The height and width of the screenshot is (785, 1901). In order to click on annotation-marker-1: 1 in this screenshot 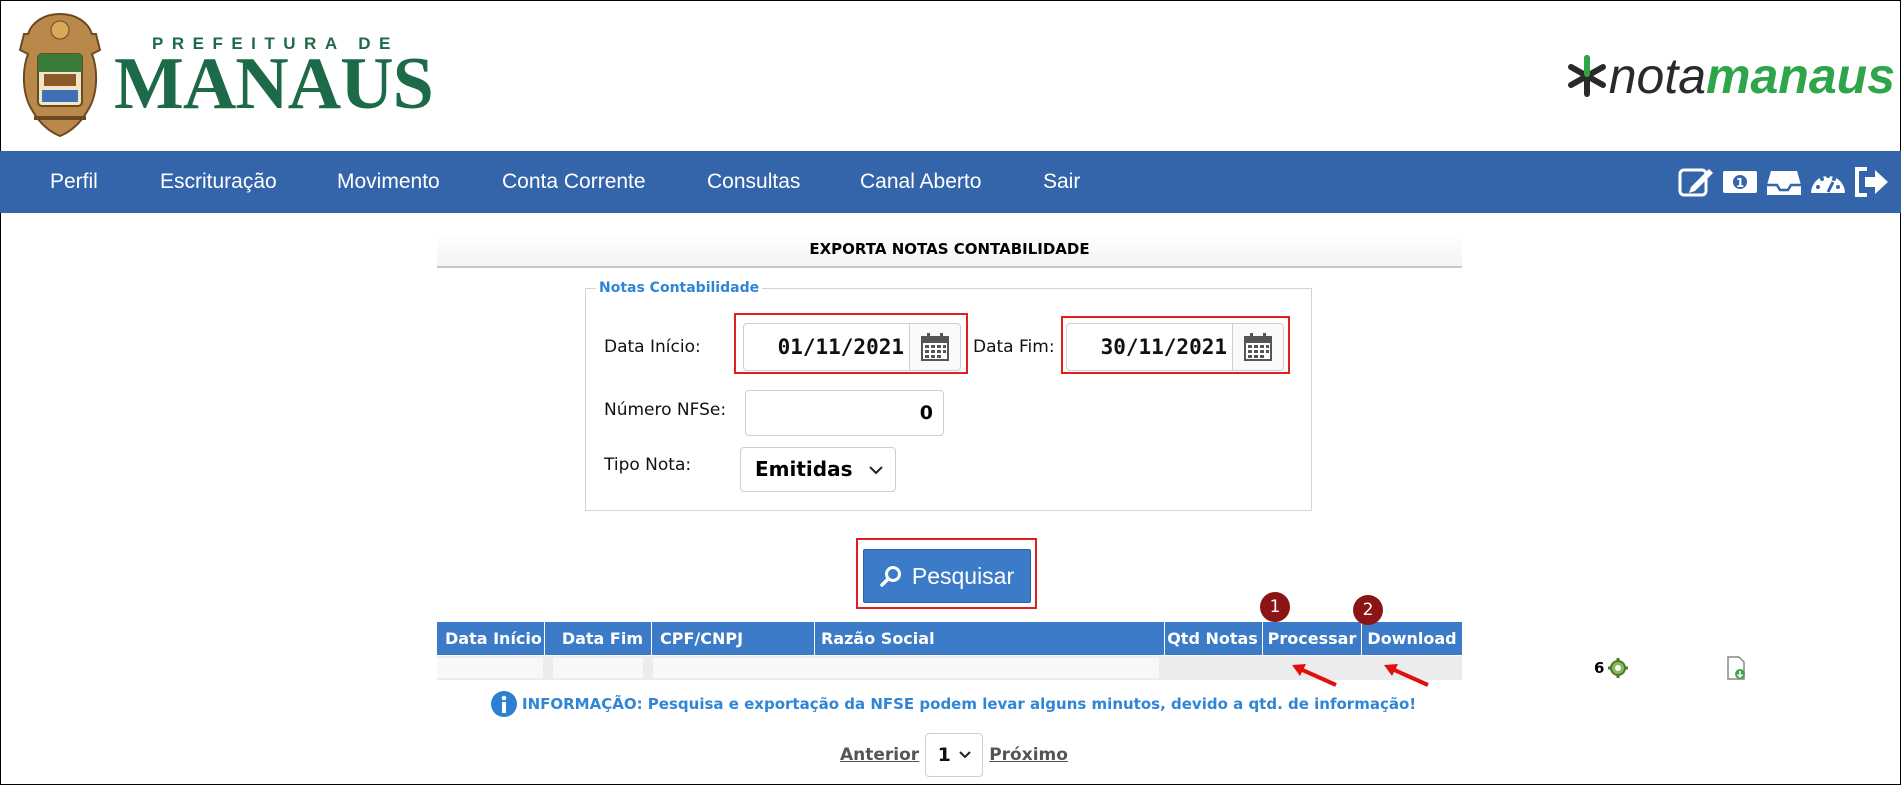, I will do `click(1275, 607)`.